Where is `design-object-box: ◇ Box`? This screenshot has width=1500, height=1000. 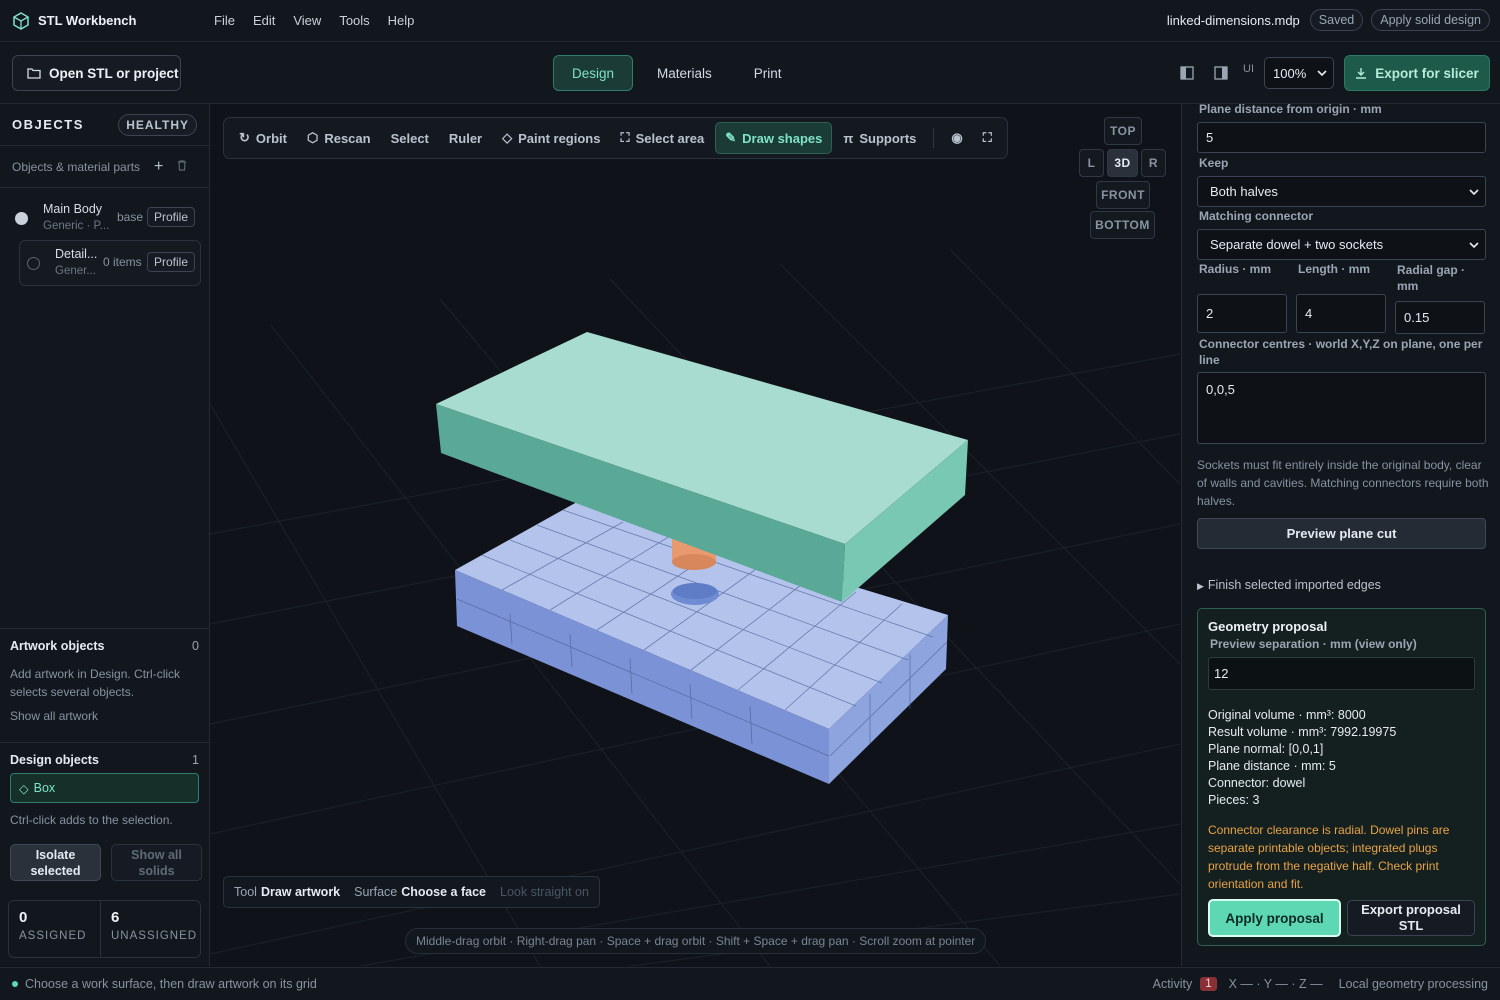 design-object-box: ◇ Box is located at coordinates (104, 788).